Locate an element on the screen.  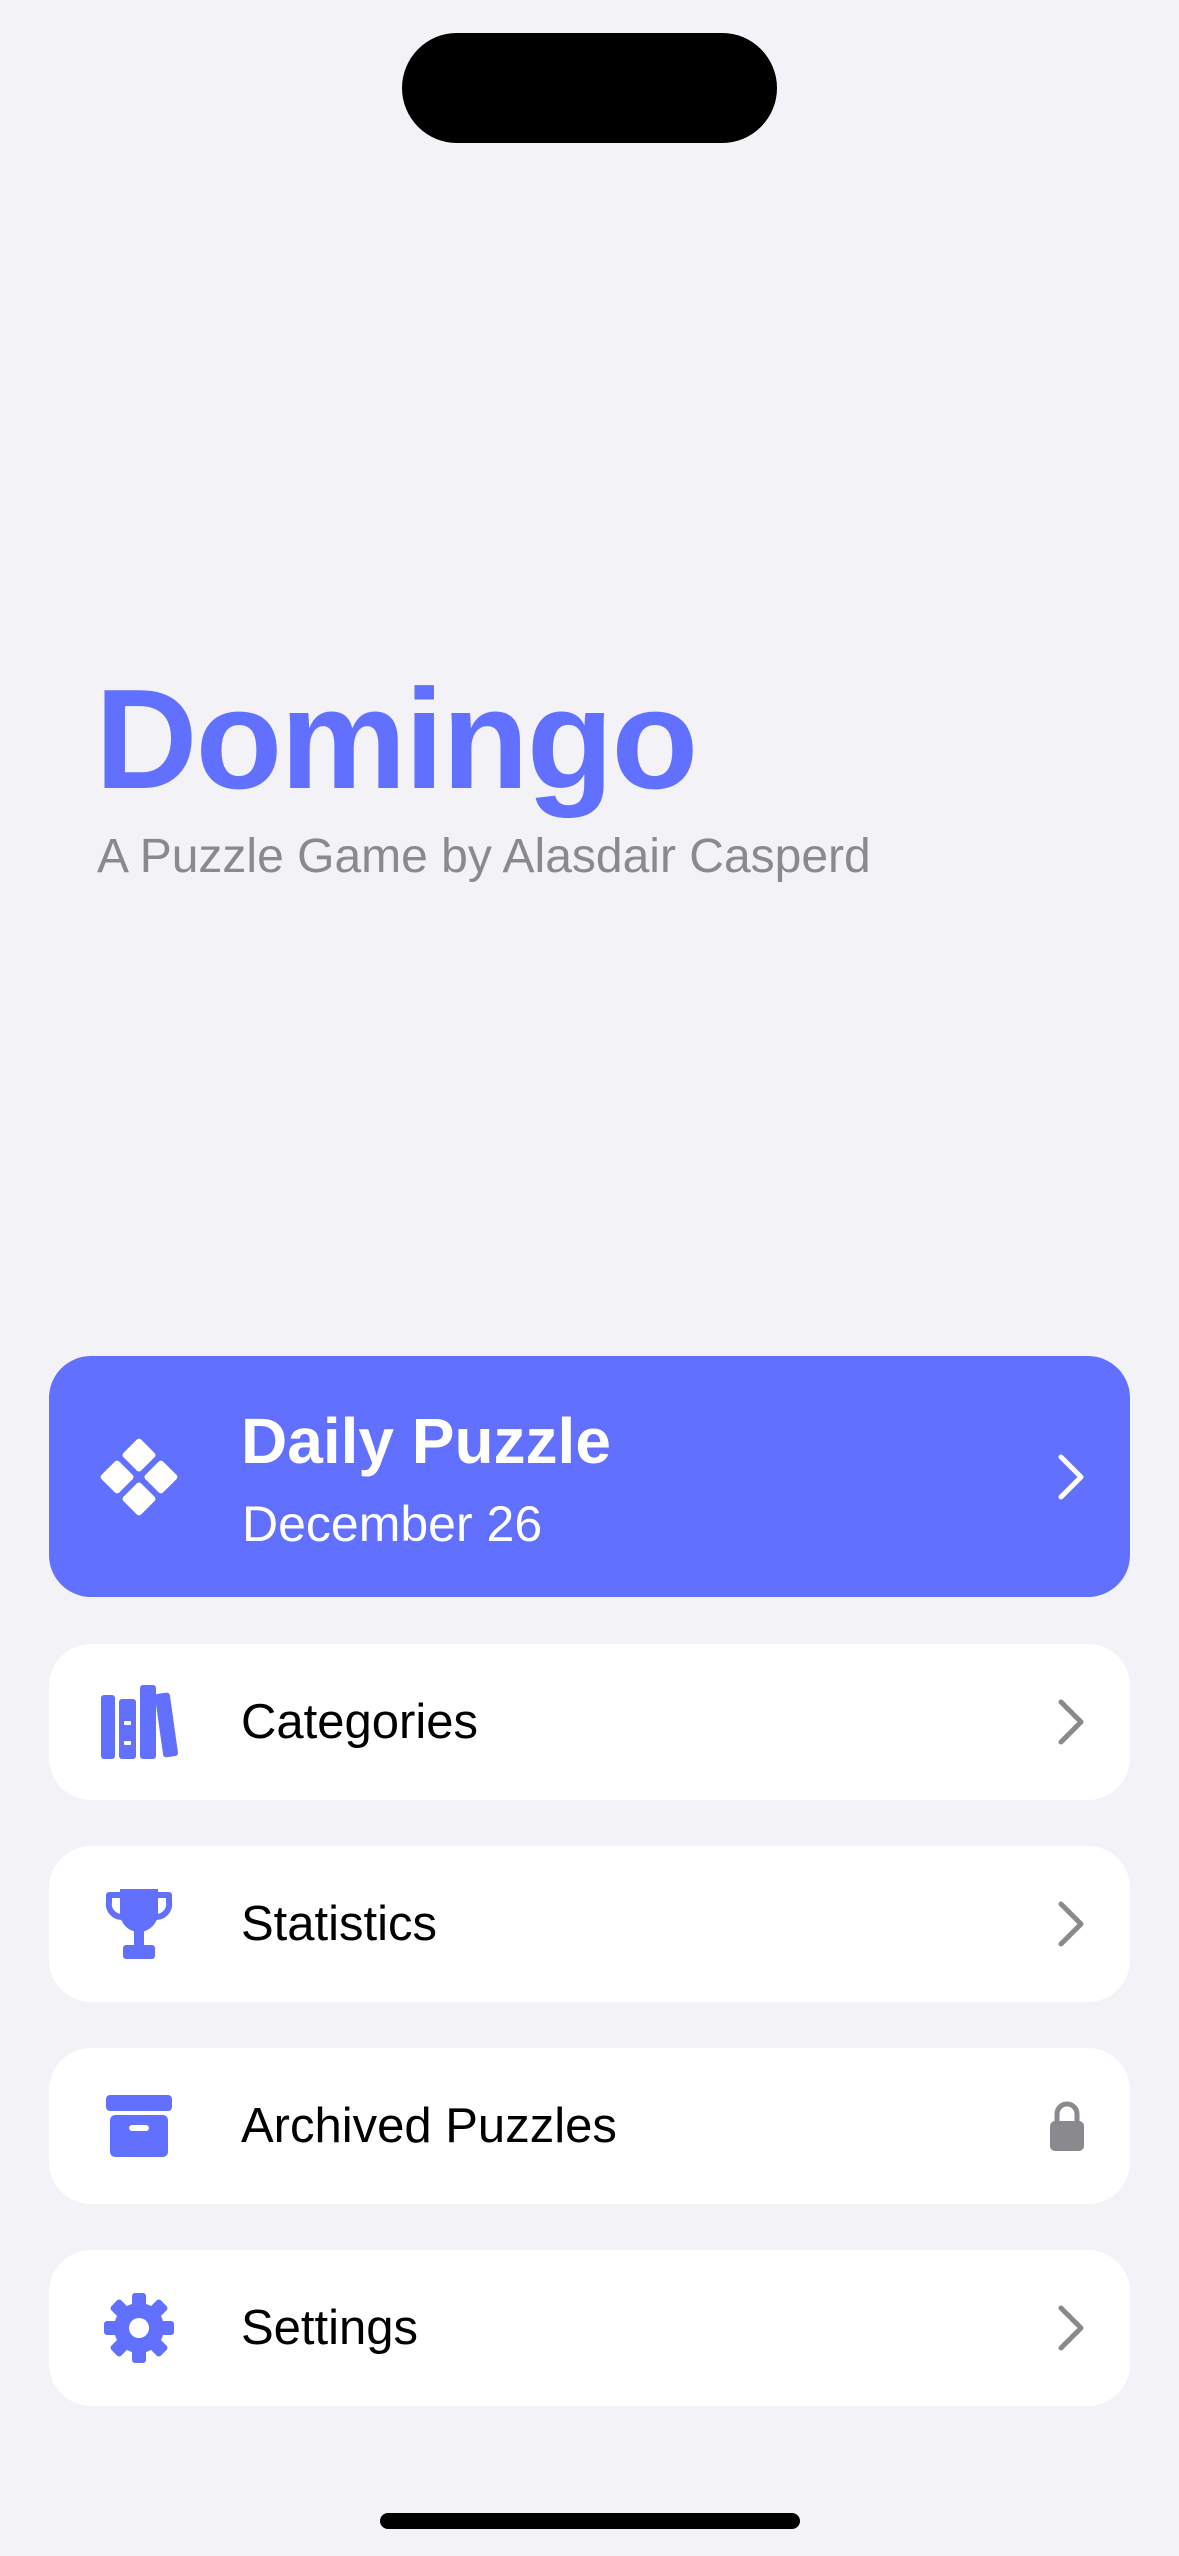
menu-item-categories: Categories is located at coordinates (589, 1722).